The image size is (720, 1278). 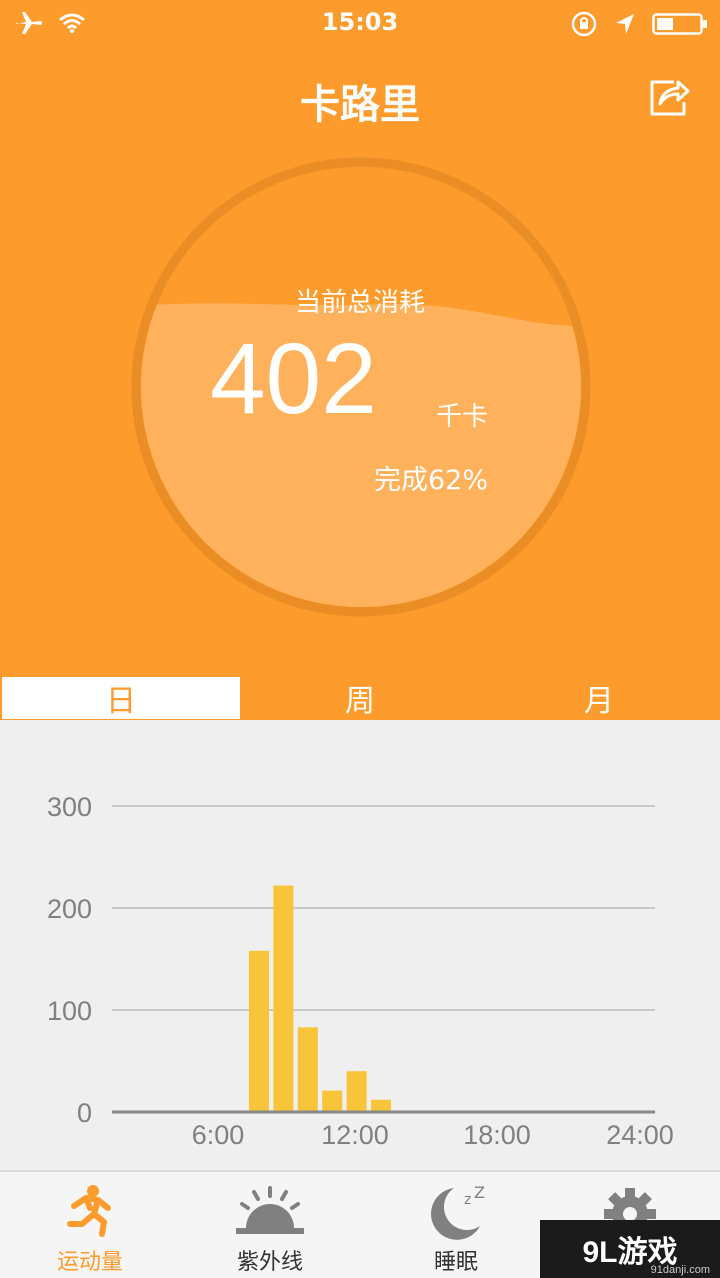 What do you see at coordinates (679, 24) in the screenshot?
I see `battery-icon` at bounding box center [679, 24].